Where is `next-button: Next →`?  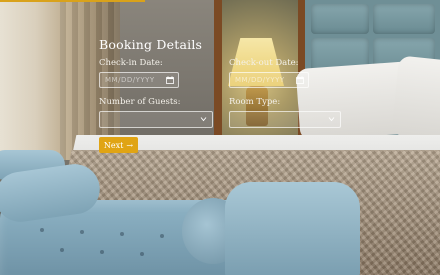 next-button: Next → is located at coordinates (118, 145).